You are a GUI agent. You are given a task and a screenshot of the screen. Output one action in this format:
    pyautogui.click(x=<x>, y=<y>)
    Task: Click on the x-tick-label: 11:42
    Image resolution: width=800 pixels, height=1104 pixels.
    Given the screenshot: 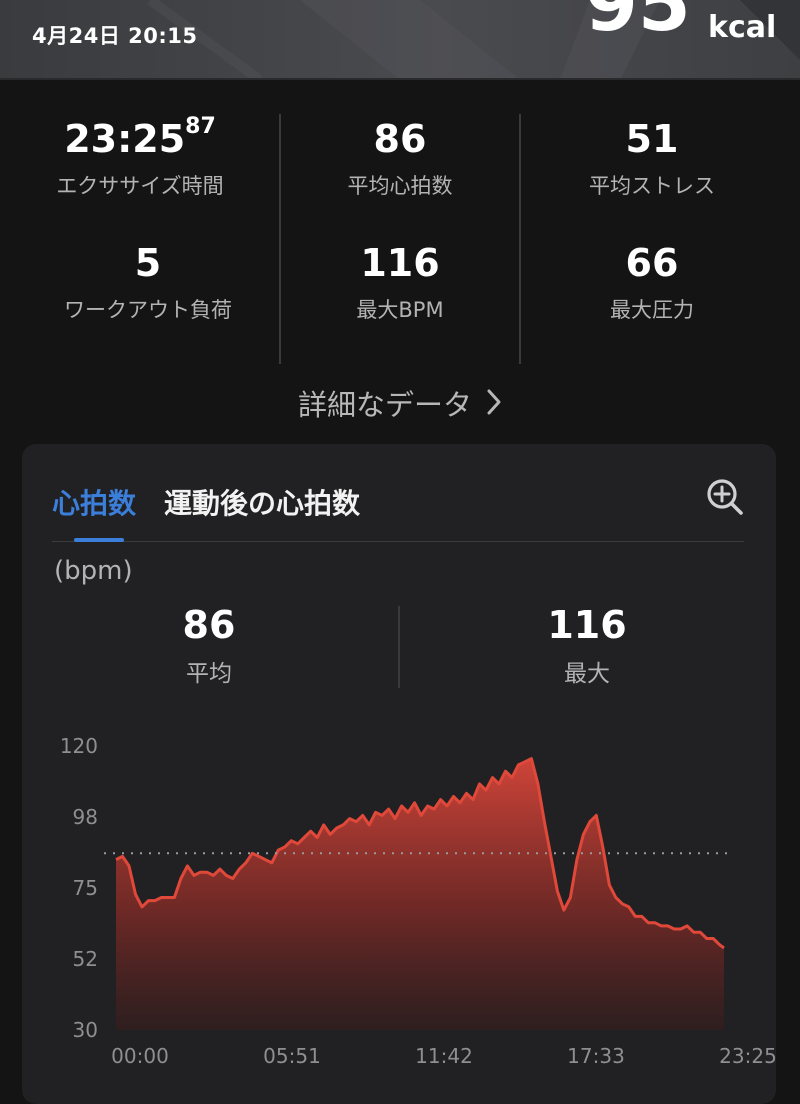 What is the action you would take?
    pyautogui.click(x=444, y=1056)
    